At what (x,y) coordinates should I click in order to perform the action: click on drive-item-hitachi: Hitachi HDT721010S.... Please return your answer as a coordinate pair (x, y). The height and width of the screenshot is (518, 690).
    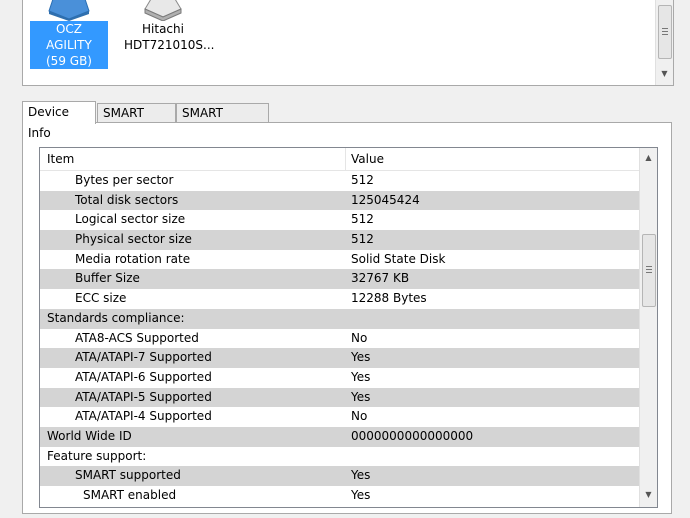
    Looking at the image, I should click on (168, 26).